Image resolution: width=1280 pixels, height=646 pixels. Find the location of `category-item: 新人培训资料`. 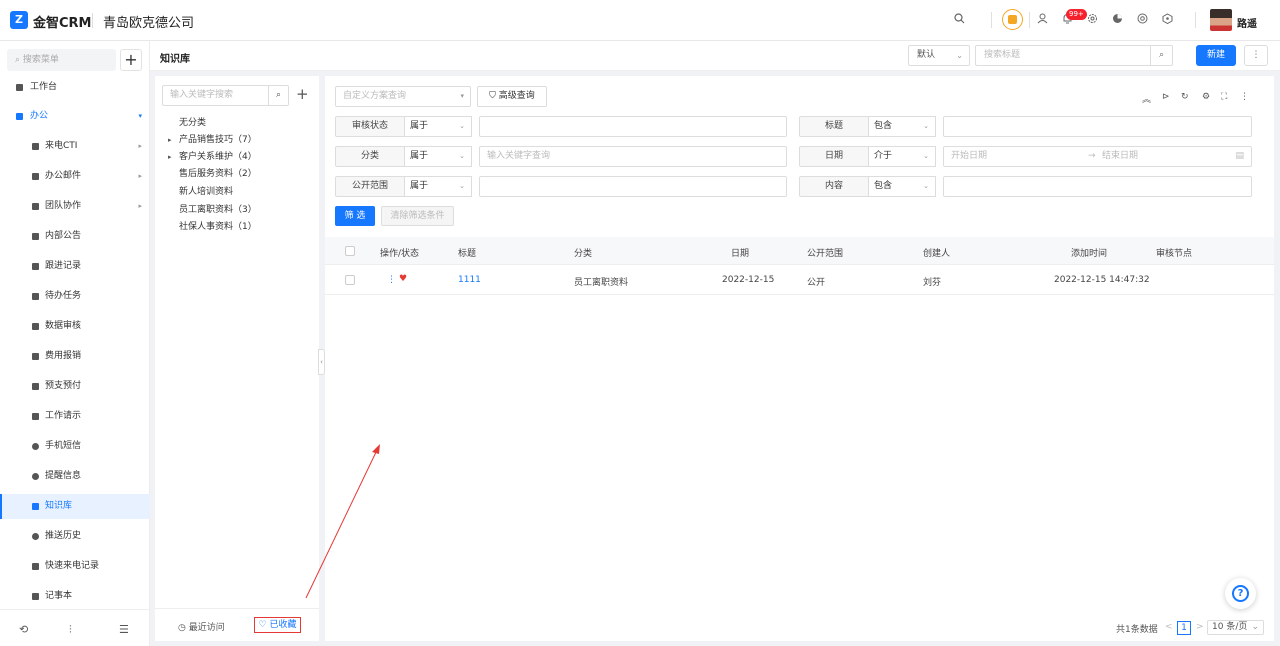

category-item: 新人培训资料 is located at coordinates (206, 192).